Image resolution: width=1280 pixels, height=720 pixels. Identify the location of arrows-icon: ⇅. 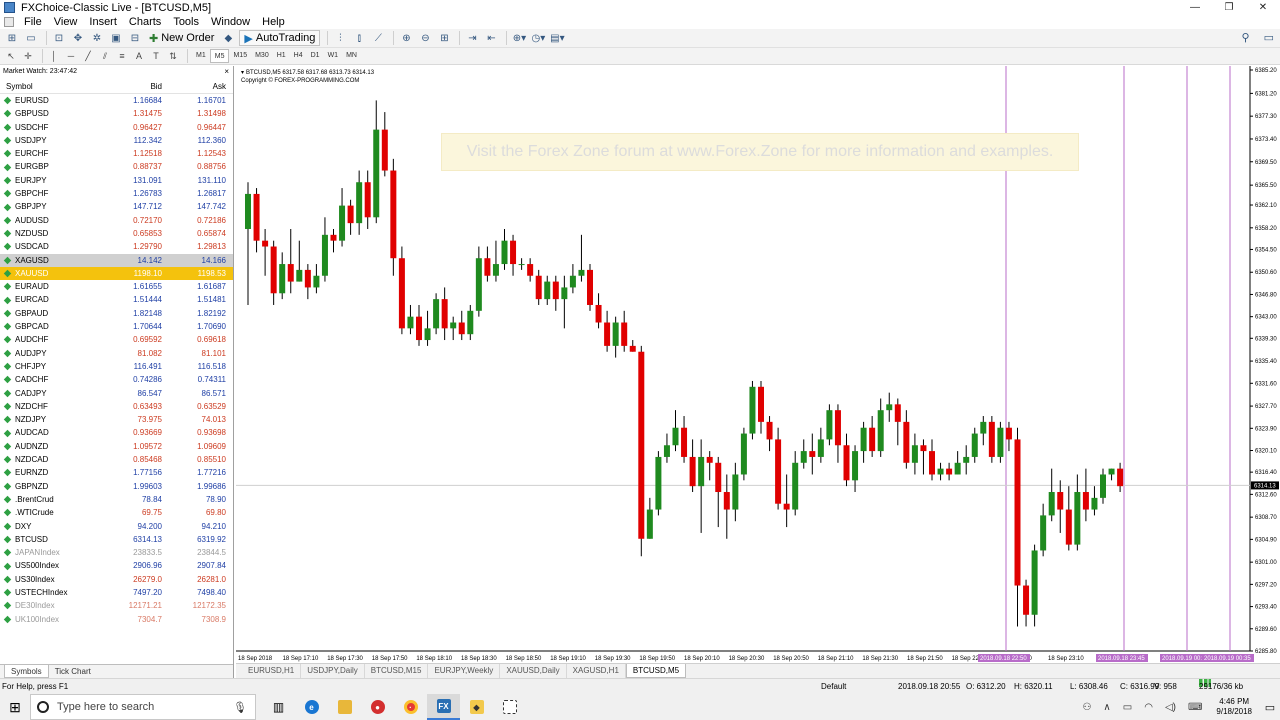
(173, 56).